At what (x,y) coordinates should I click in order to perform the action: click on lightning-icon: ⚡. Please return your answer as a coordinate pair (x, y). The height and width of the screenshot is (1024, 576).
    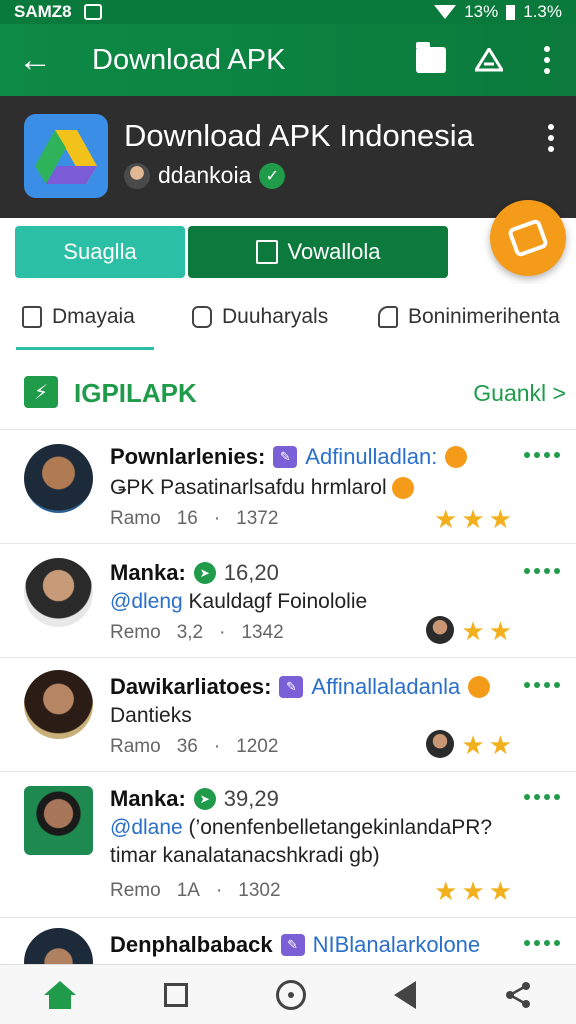
    Looking at the image, I should click on (41, 392).